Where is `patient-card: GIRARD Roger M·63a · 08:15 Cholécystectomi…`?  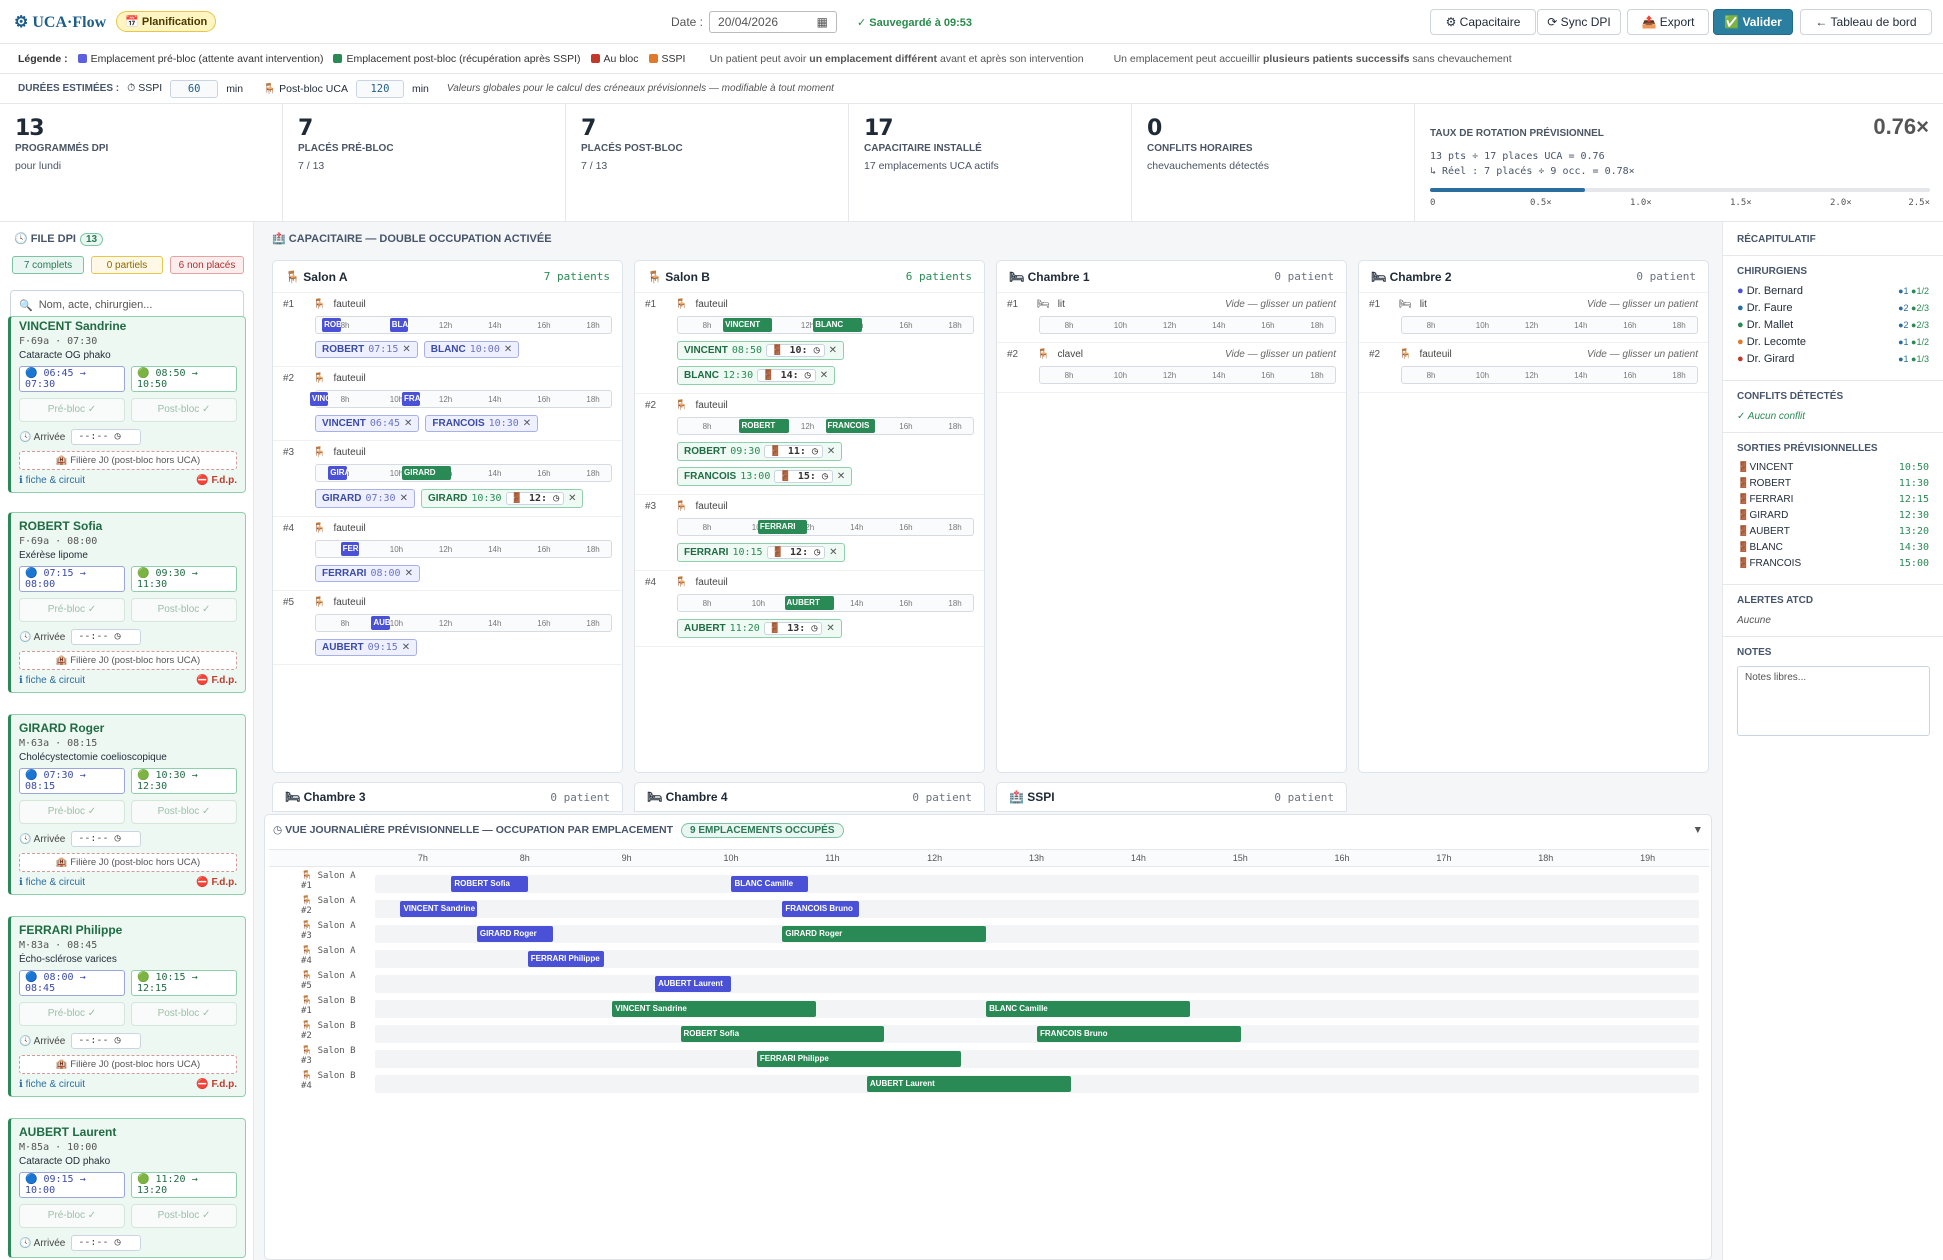
patient-card: GIRARD Roger M·63a · 08:15 Cholécystectomi… is located at coordinates (127, 804).